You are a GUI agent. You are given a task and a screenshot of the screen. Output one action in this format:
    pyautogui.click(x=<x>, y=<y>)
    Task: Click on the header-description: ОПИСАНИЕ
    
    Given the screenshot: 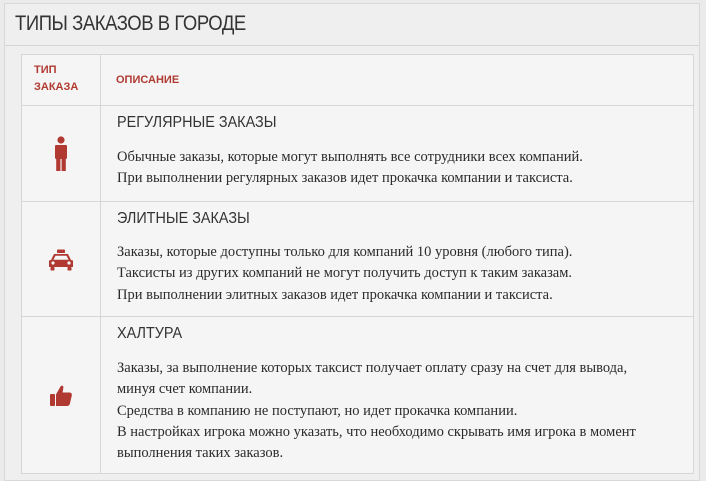 What is the action you would take?
    pyautogui.click(x=148, y=80)
    